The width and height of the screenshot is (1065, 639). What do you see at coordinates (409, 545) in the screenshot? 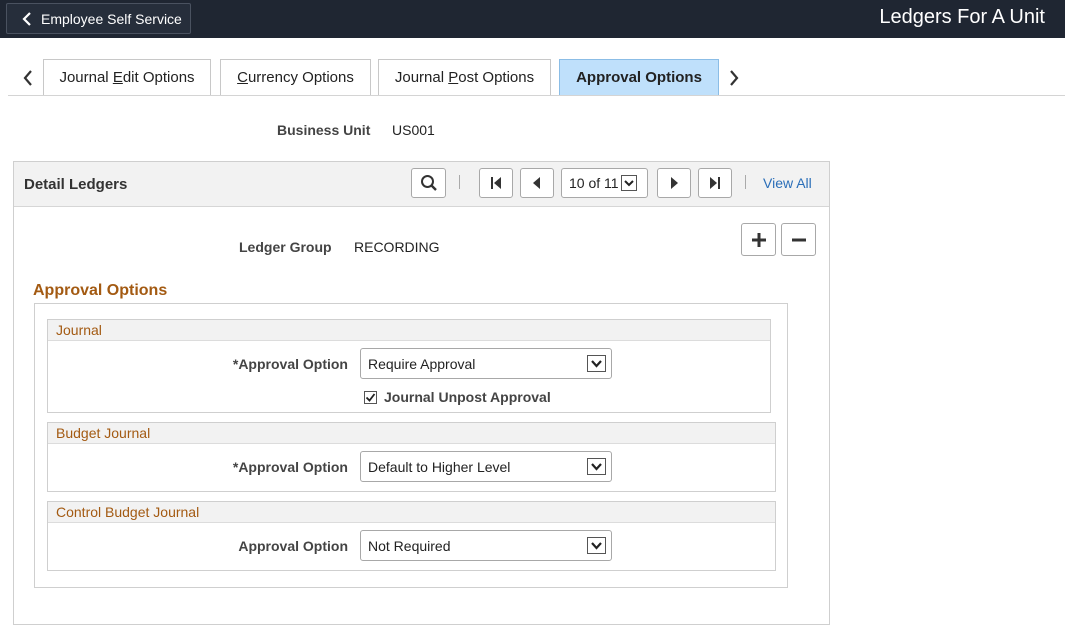
I see `select-value: Not Required` at bounding box center [409, 545].